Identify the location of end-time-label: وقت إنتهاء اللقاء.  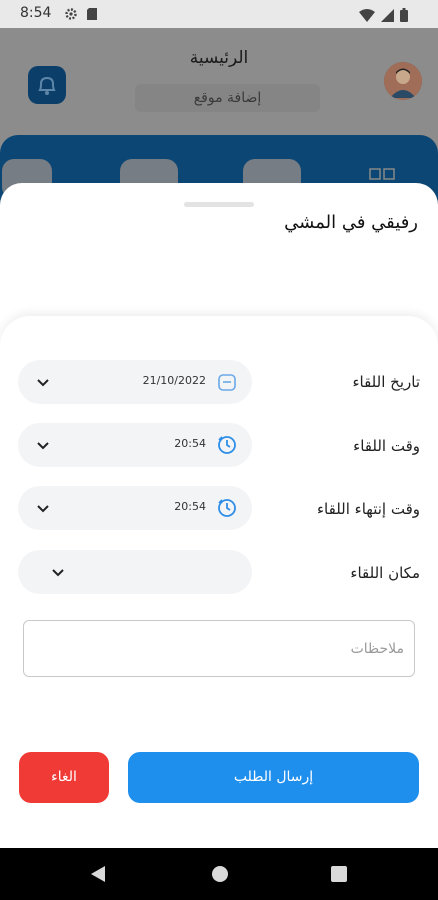
(368, 509).